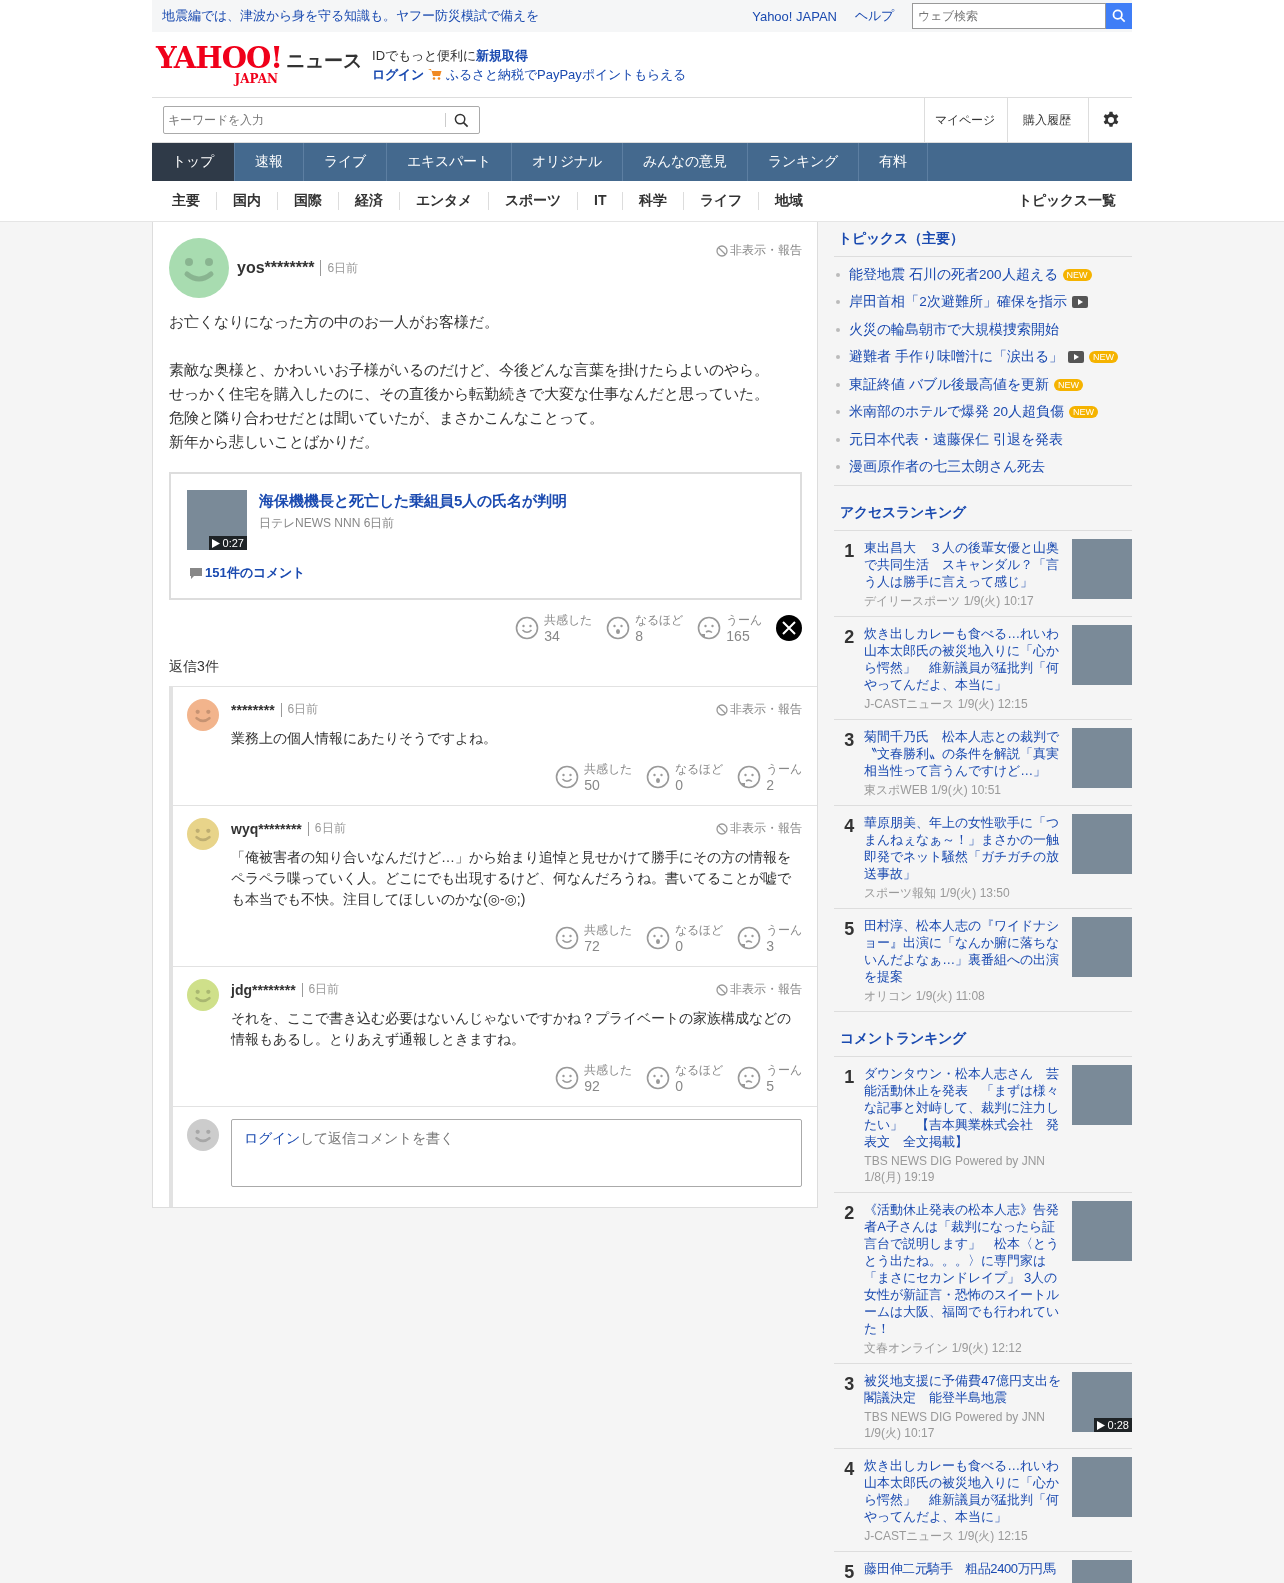  What do you see at coordinates (267, 989) in the screenshot?
I see `user-name: jdg********` at bounding box center [267, 989].